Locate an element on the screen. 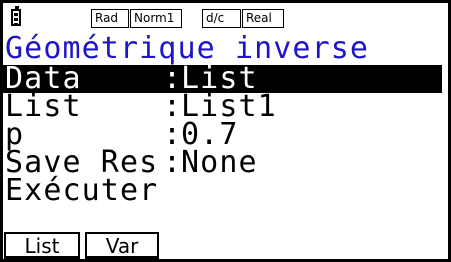 The width and height of the screenshot is (451, 262). battery-icon is located at coordinates (16, 16).